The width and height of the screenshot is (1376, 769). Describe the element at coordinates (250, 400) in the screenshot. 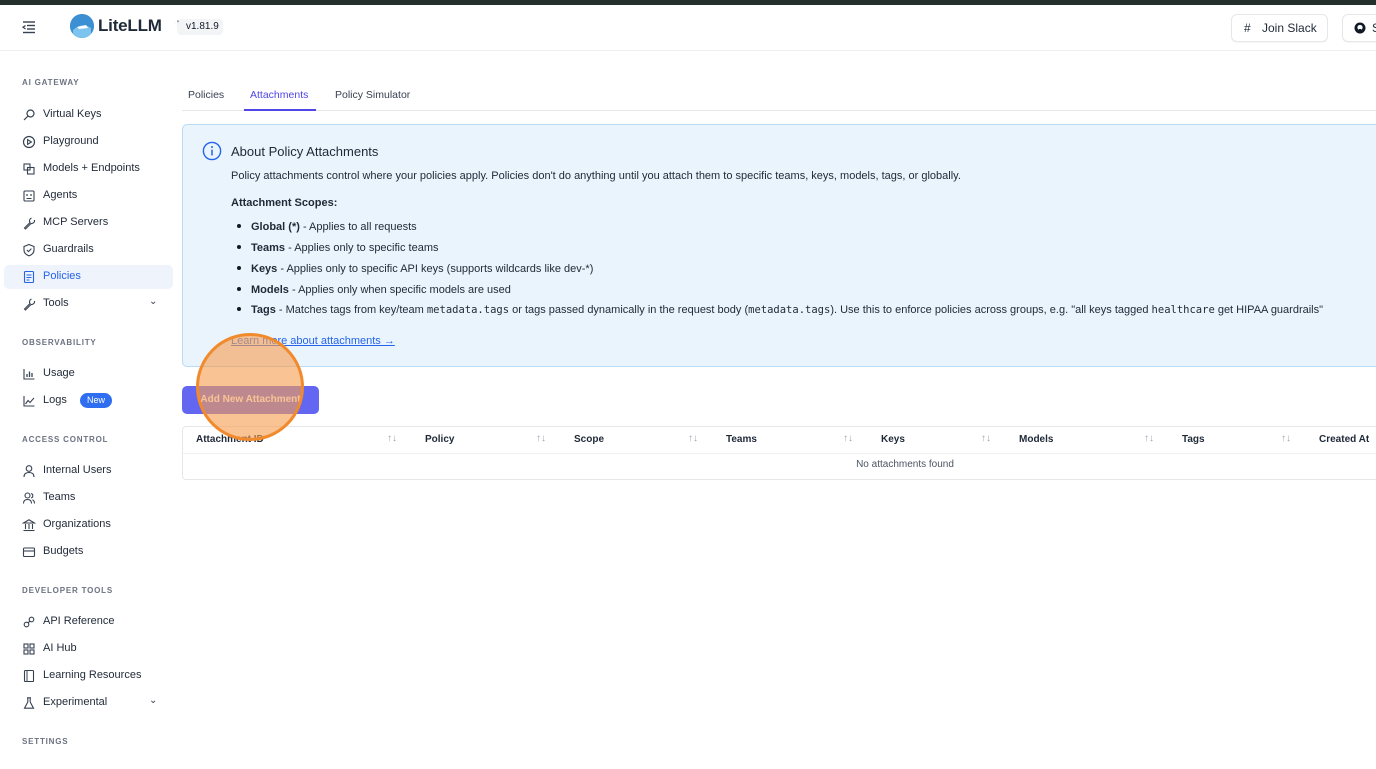

I see `add-new-attachment-button: Add New Attachment` at that location.